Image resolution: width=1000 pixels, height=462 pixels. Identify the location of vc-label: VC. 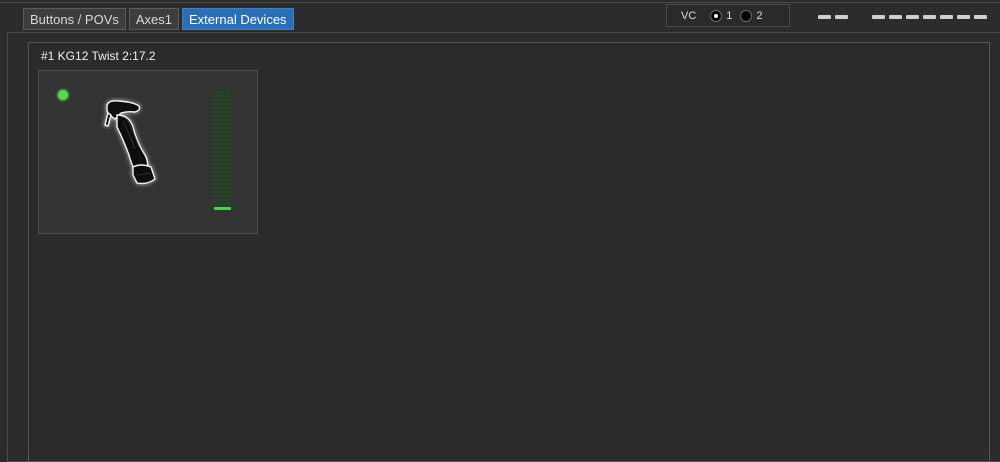
(689, 15).